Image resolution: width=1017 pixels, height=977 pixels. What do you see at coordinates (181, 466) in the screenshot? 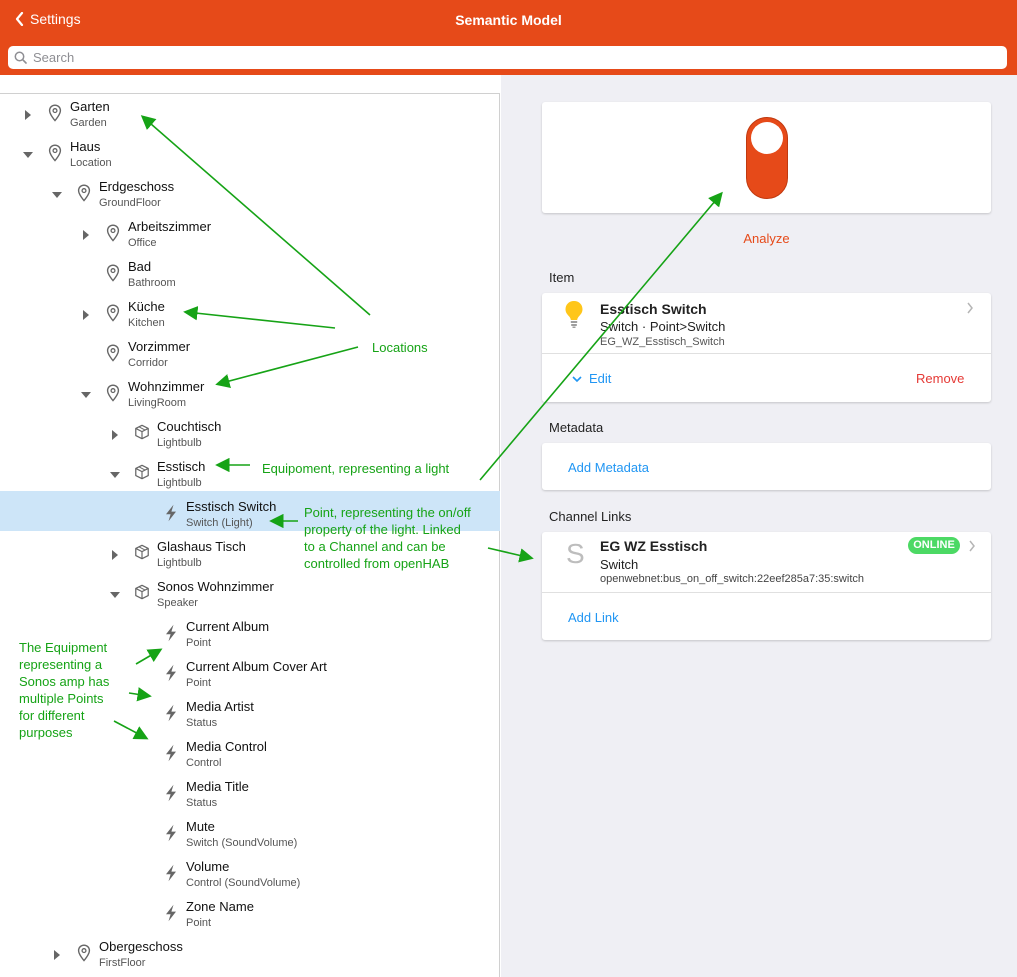
I see `tree-node-label: Esstisch` at bounding box center [181, 466].